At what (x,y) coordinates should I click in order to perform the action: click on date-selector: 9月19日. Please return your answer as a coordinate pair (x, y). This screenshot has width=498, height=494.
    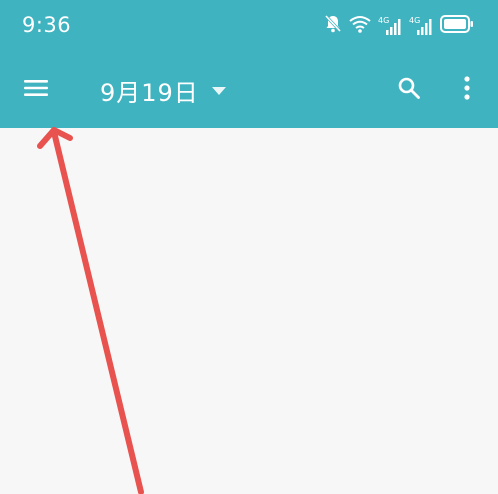
    Looking at the image, I should click on (163, 90).